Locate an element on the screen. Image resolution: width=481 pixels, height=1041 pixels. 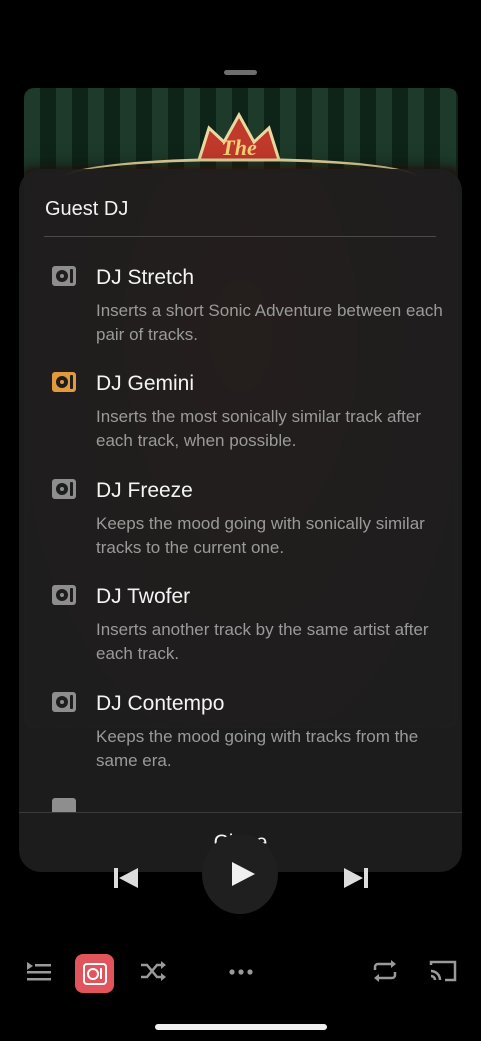
play-button is located at coordinates (240, 874).